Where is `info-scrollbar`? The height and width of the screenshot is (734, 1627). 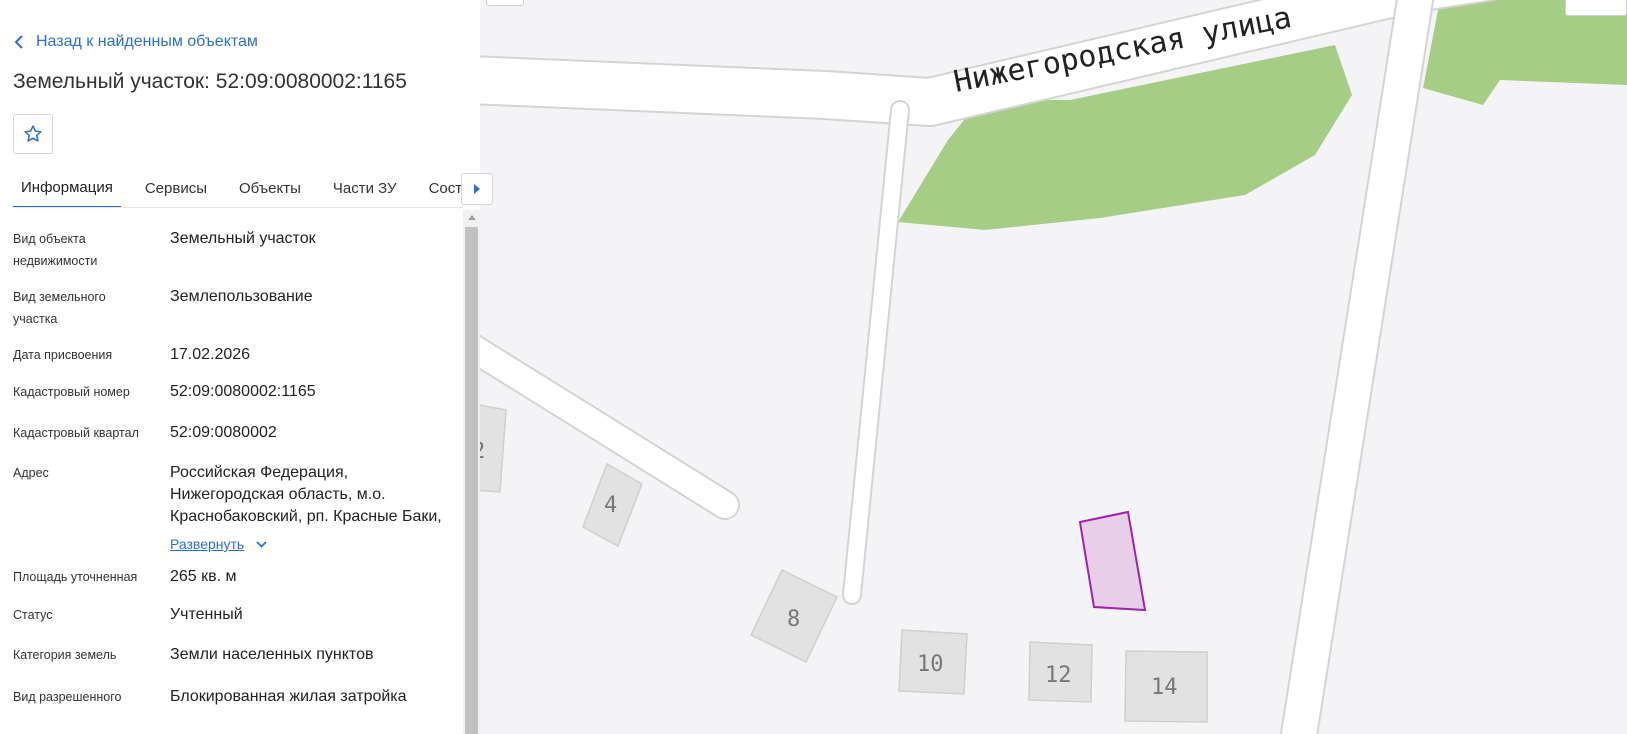
info-scrollbar is located at coordinates (471, 472).